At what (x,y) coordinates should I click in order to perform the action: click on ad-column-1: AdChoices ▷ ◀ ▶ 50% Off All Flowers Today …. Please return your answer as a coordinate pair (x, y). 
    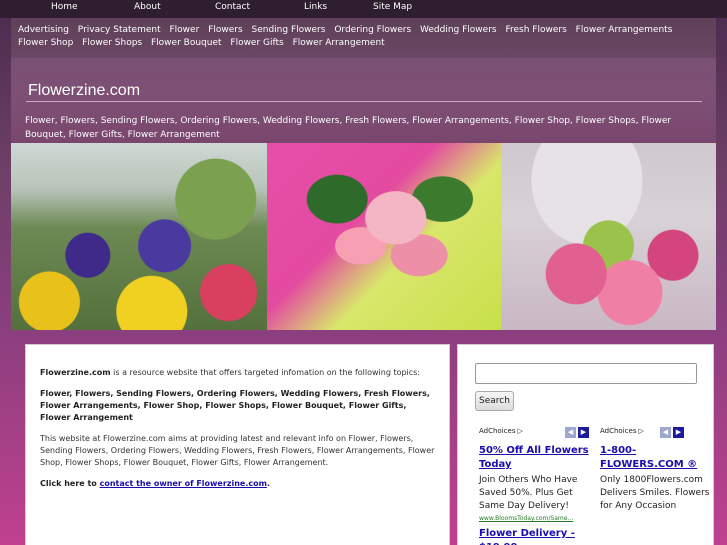
    Looking at the image, I should click on (535, 486).